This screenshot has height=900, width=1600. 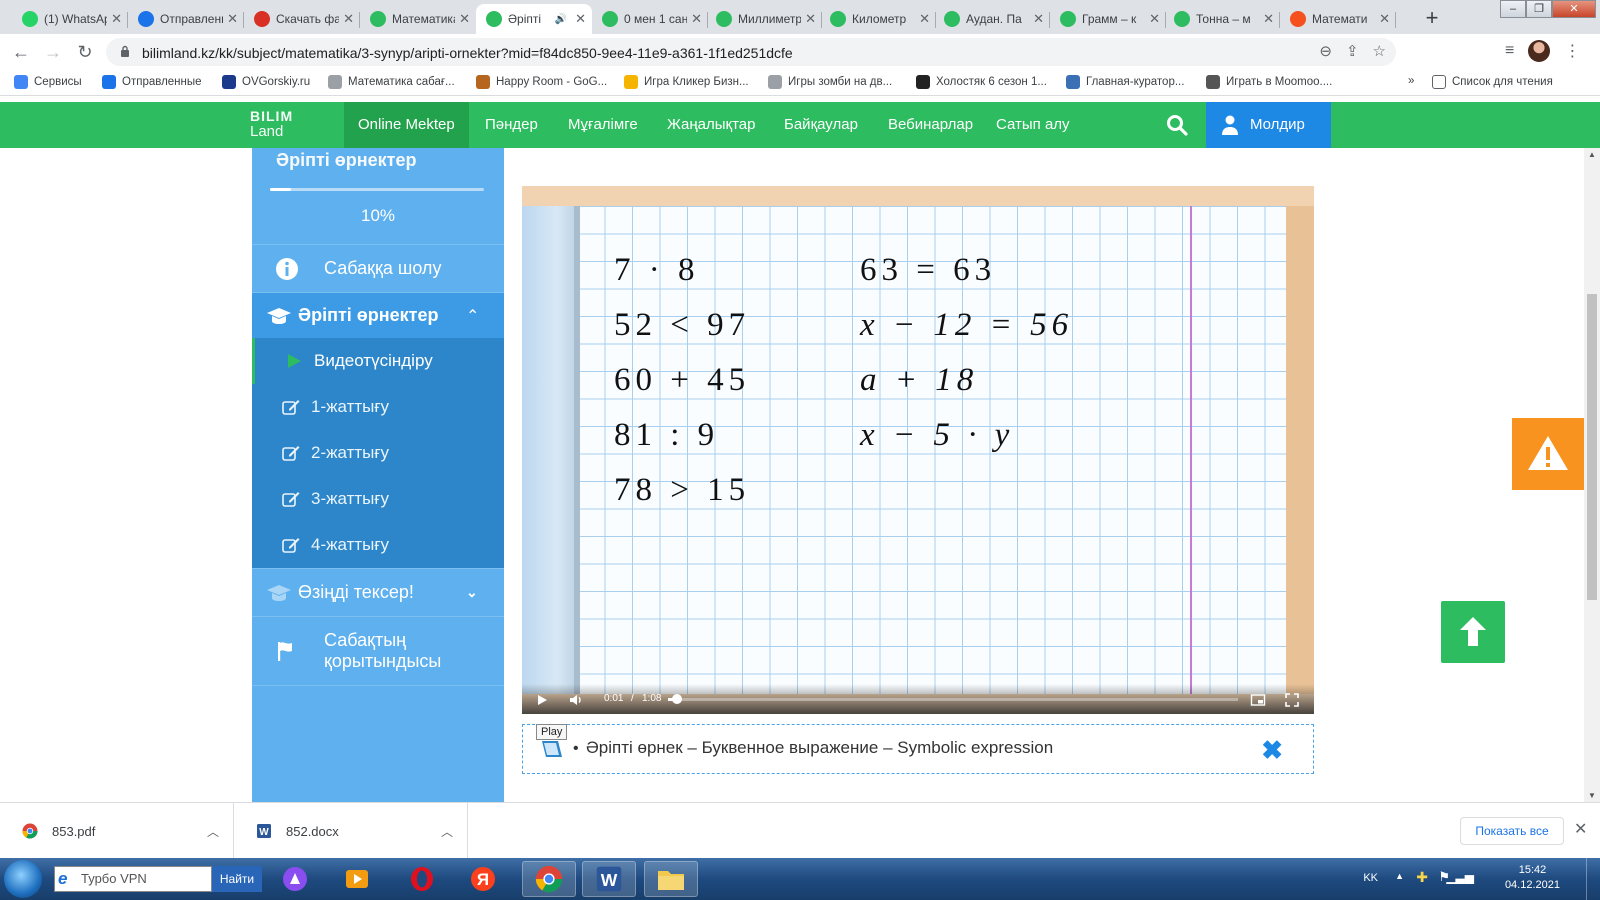 I want to click on browser-tab: (1) WhatsApp ✕, so click(x=70, y=19).